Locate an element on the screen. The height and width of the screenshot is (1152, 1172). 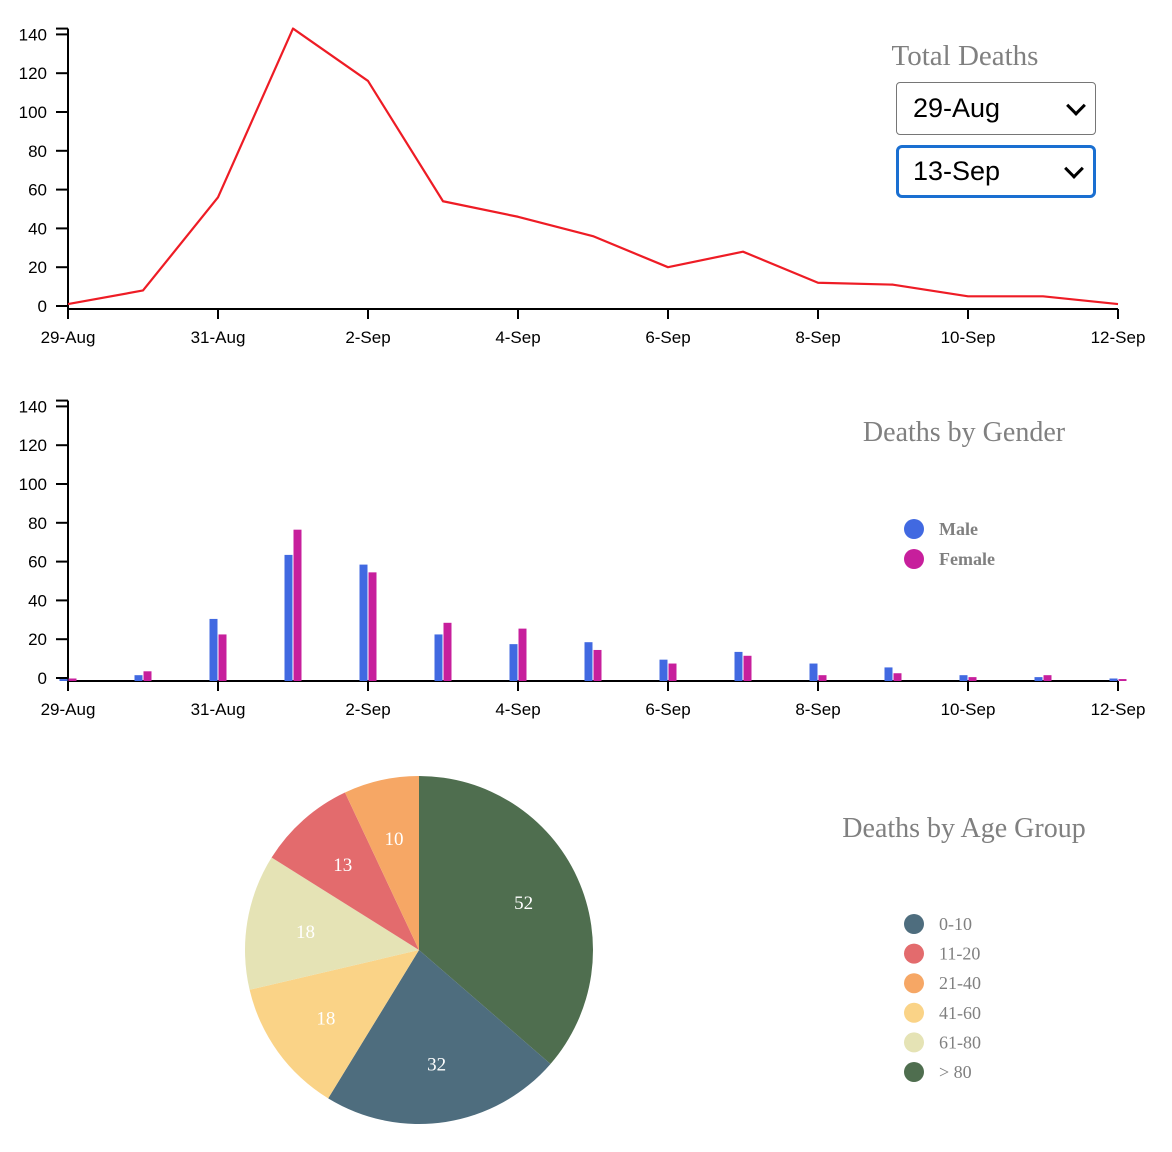
pie-slice-label: 52 is located at coordinates (523, 903).